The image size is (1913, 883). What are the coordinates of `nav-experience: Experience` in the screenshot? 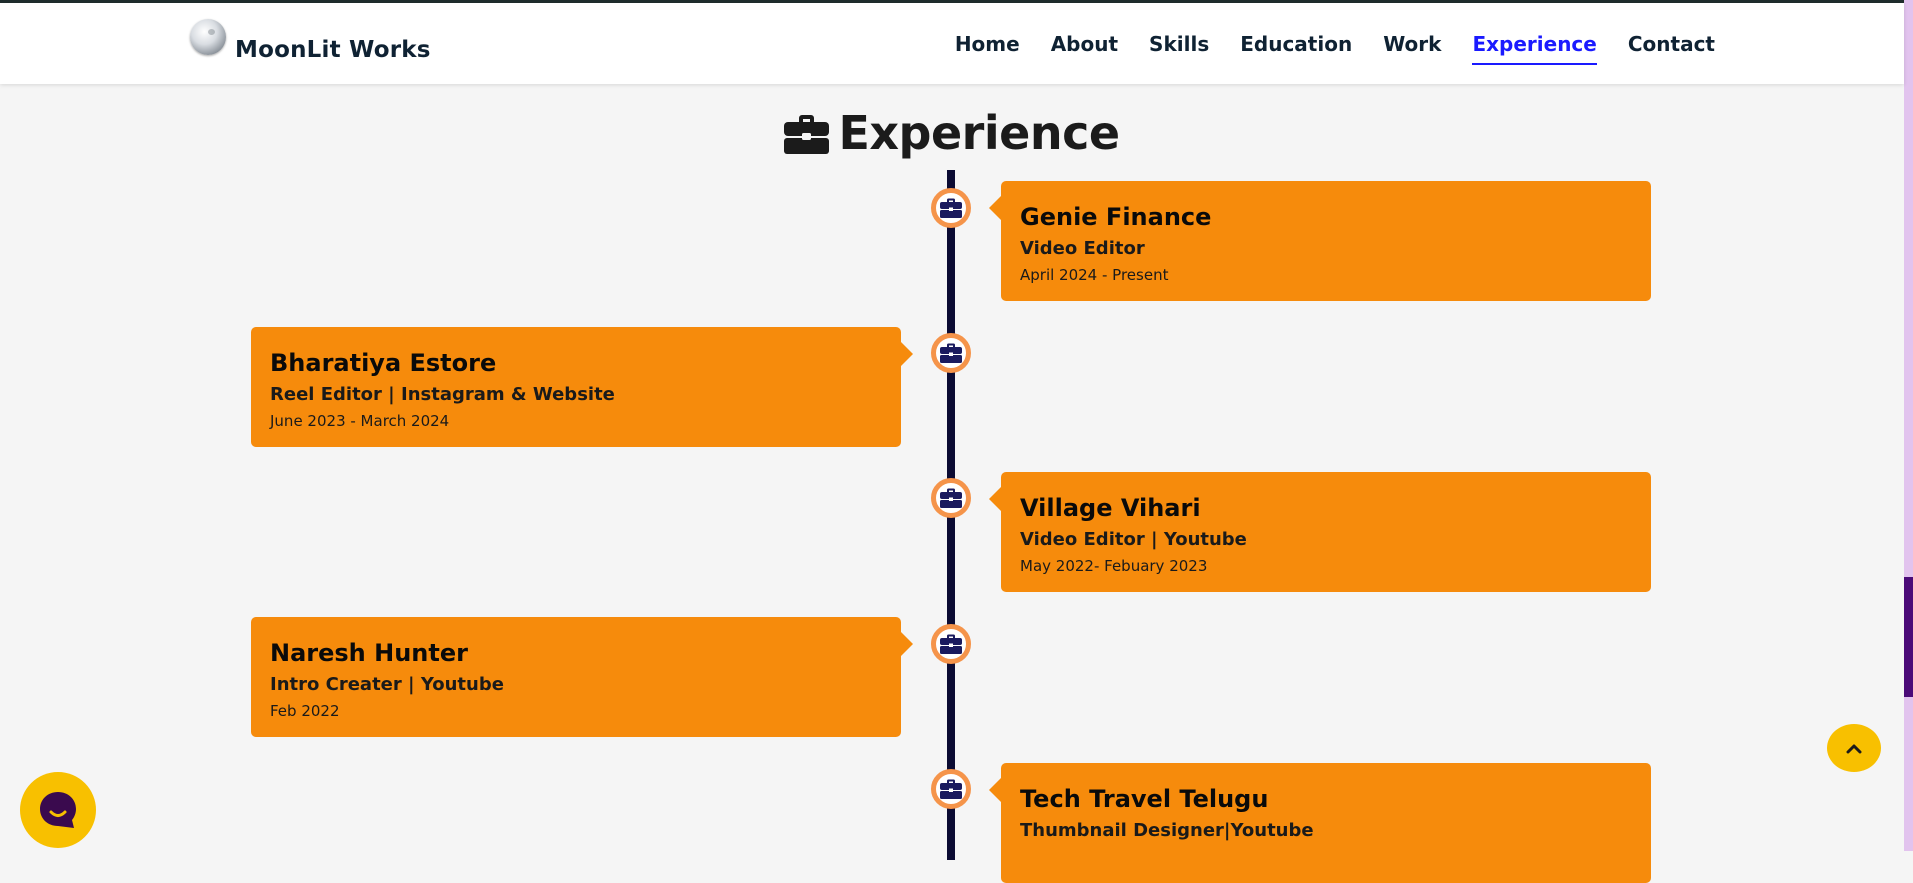 It's located at (1534, 48).